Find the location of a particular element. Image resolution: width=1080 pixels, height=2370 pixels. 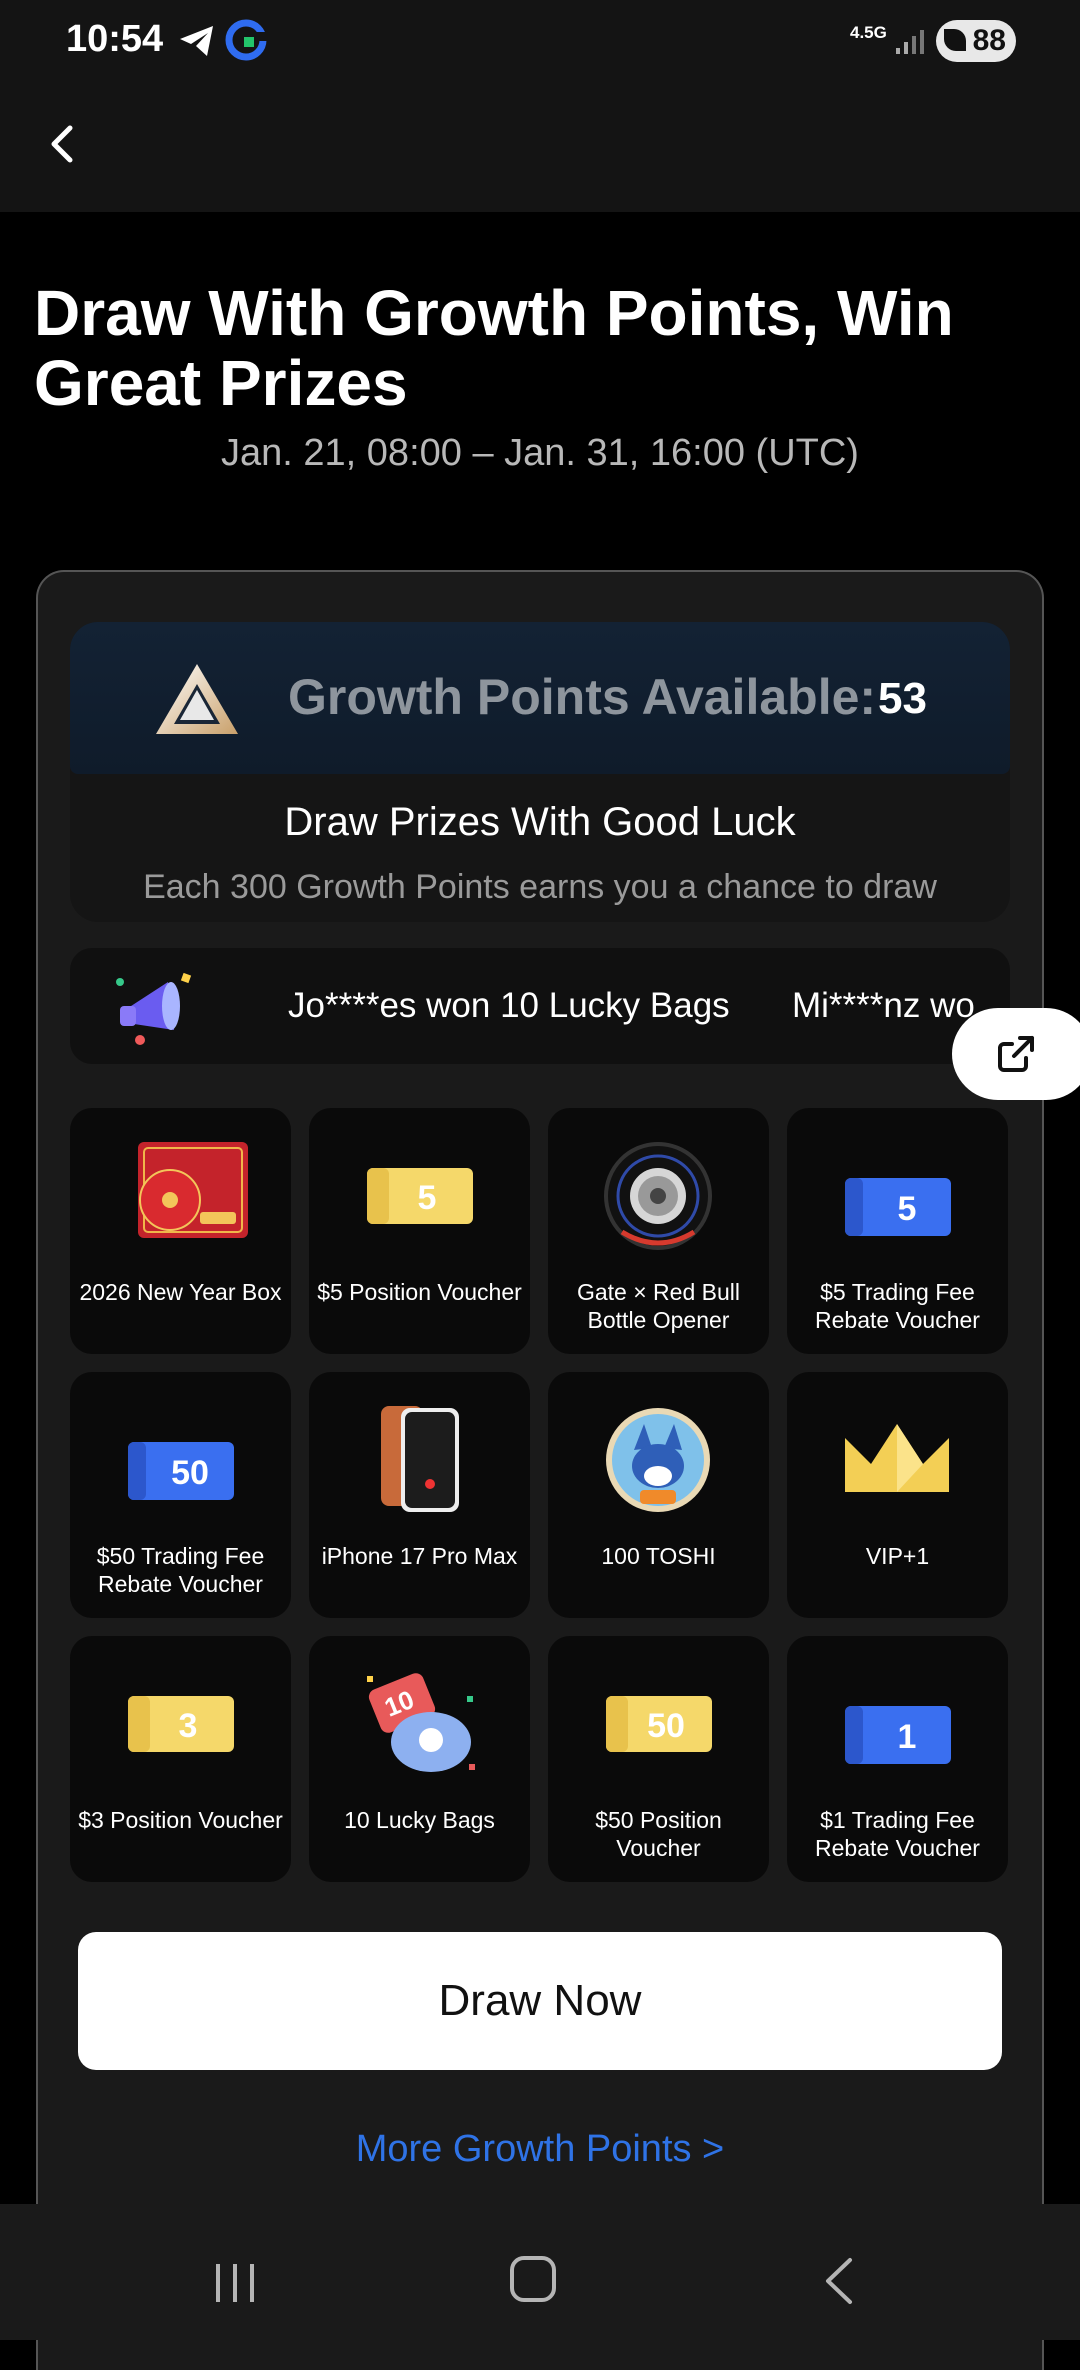

back-nav-icon is located at coordinates (840, 2281).